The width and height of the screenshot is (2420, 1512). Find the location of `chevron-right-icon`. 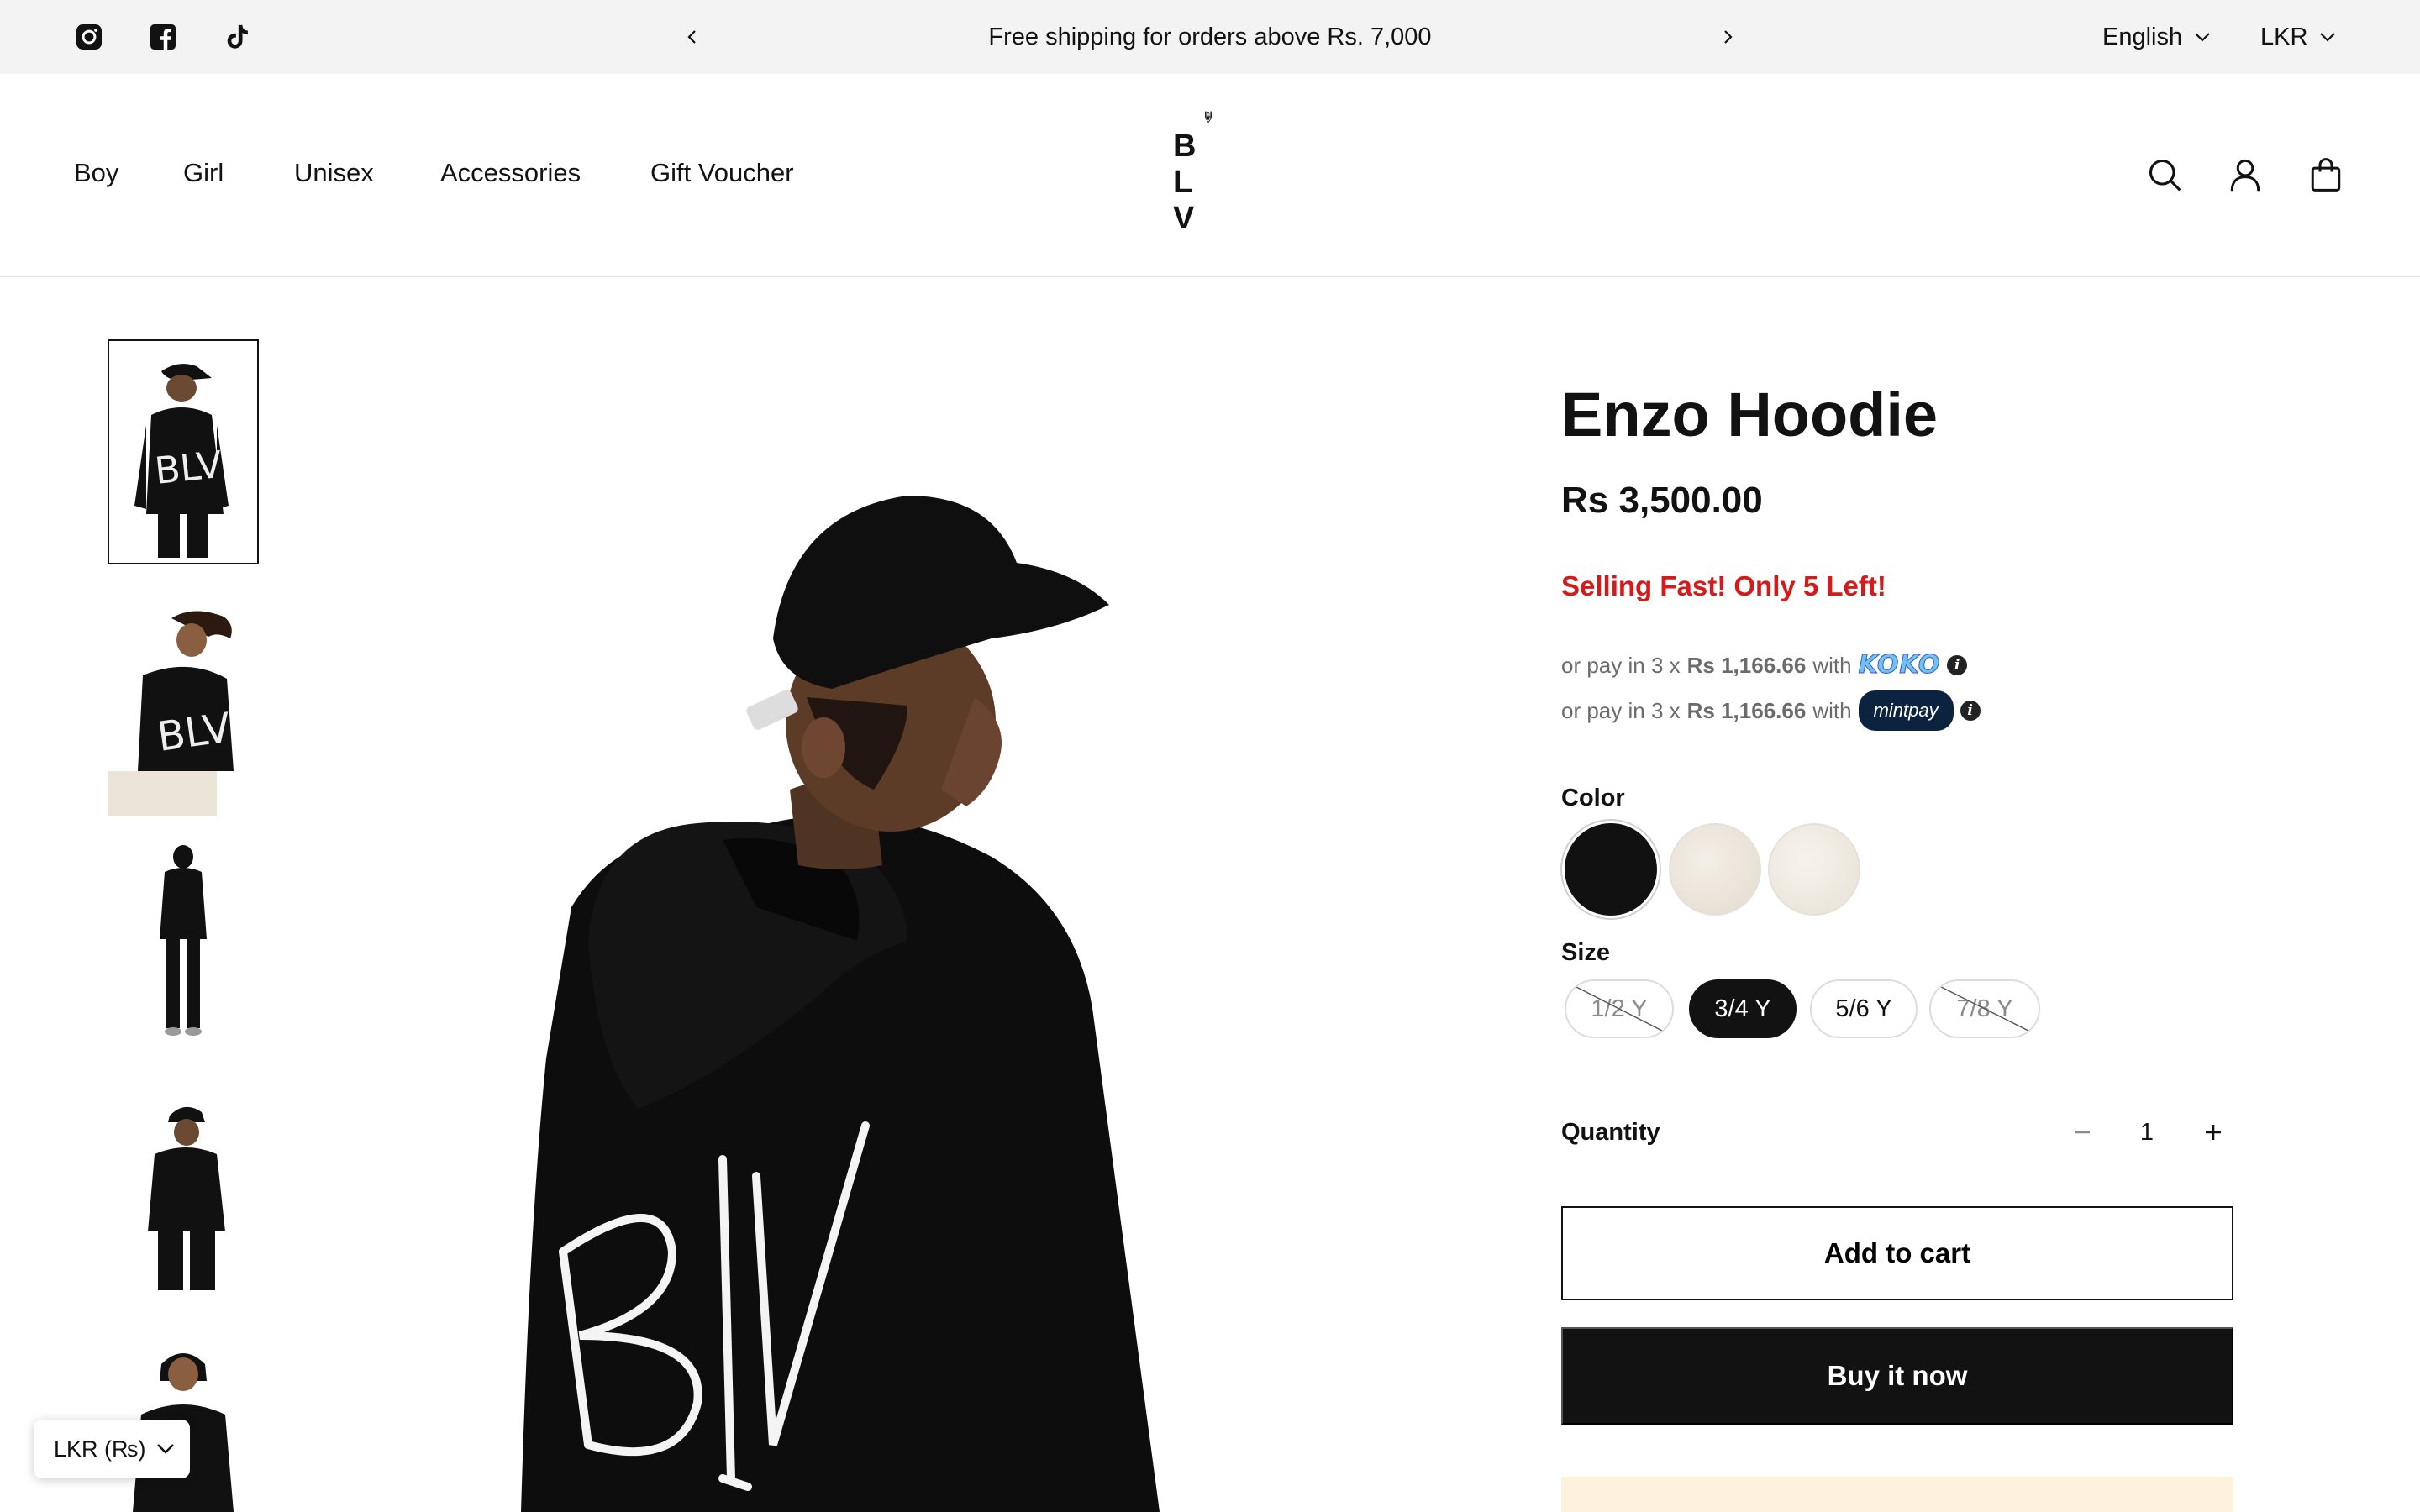

chevron-right-icon is located at coordinates (1729, 37).